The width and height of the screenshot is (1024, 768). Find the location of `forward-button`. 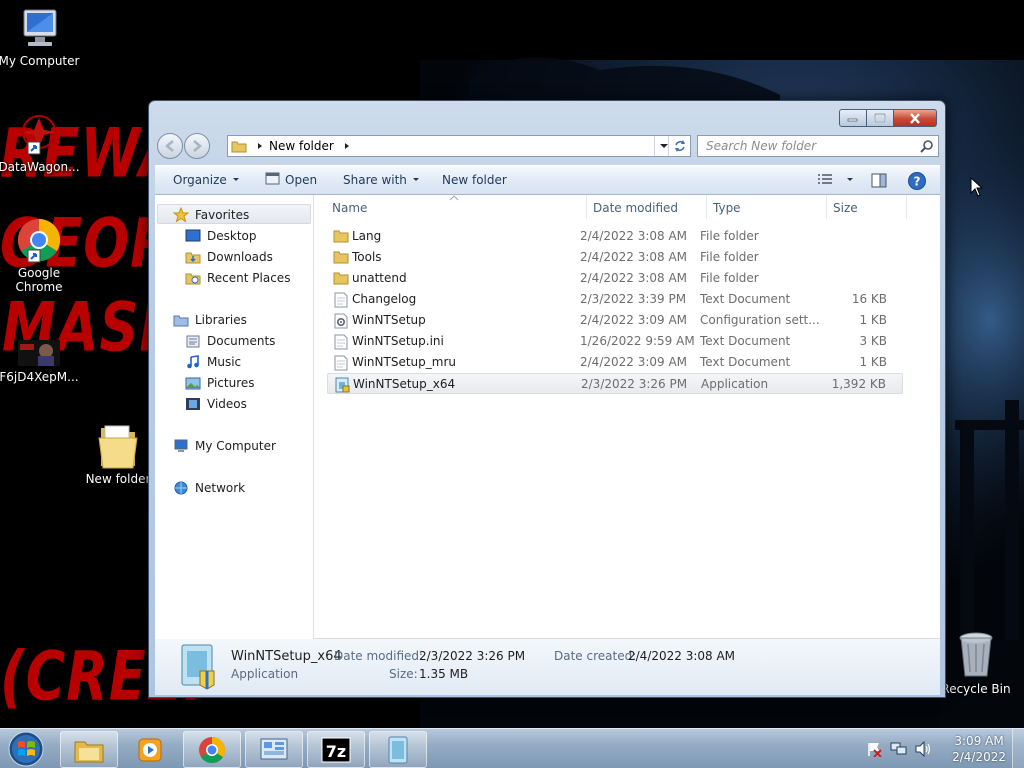

forward-button is located at coordinates (197, 146).